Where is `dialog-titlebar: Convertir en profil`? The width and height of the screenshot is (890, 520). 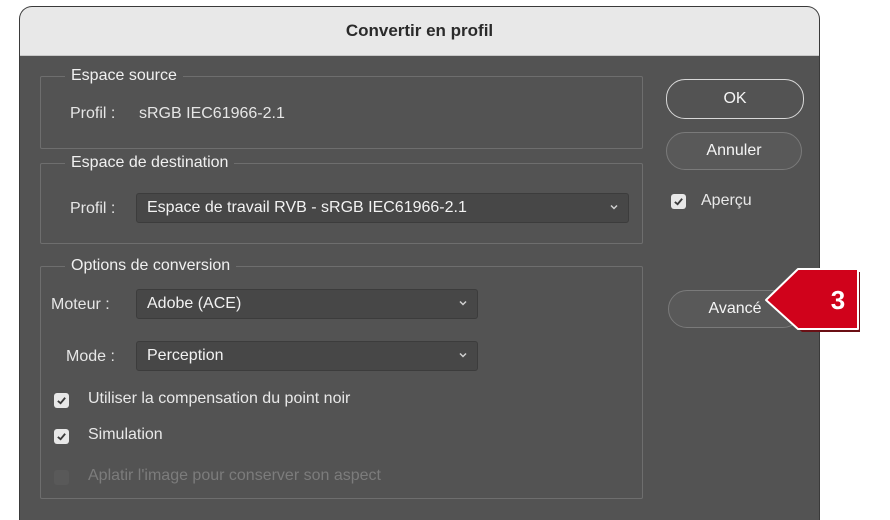
dialog-titlebar: Convertir en profil is located at coordinates (419, 31).